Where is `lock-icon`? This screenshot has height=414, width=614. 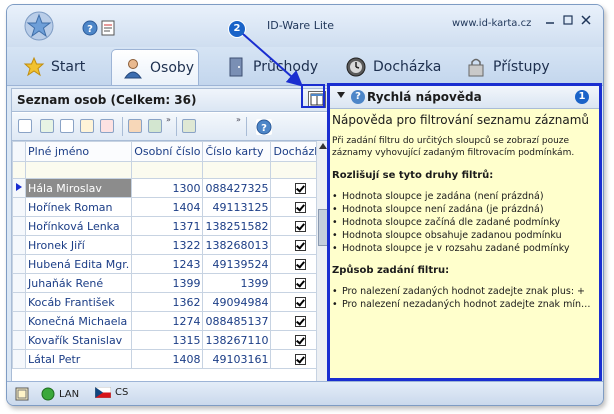 lock-icon is located at coordinates (476, 67).